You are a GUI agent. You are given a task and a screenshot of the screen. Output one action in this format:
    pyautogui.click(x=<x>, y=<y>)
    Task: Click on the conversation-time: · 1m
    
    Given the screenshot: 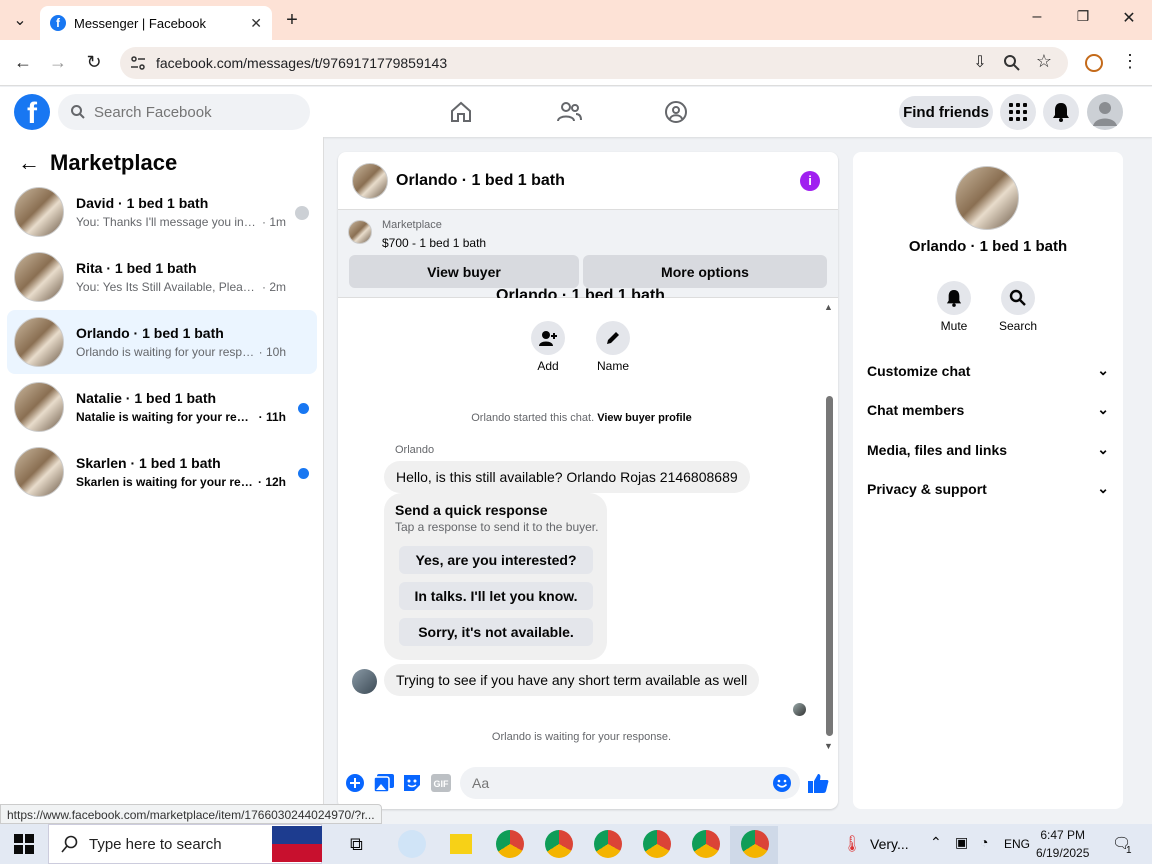 What is the action you would take?
    pyautogui.click(x=274, y=222)
    